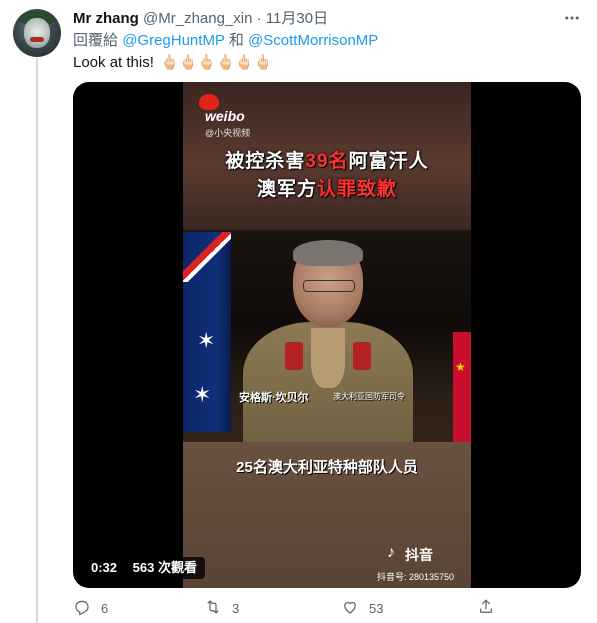 Image resolution: width=597 pixels, height=623 pixels. I want to click on headline1-red: 39名, so click(327, 161).